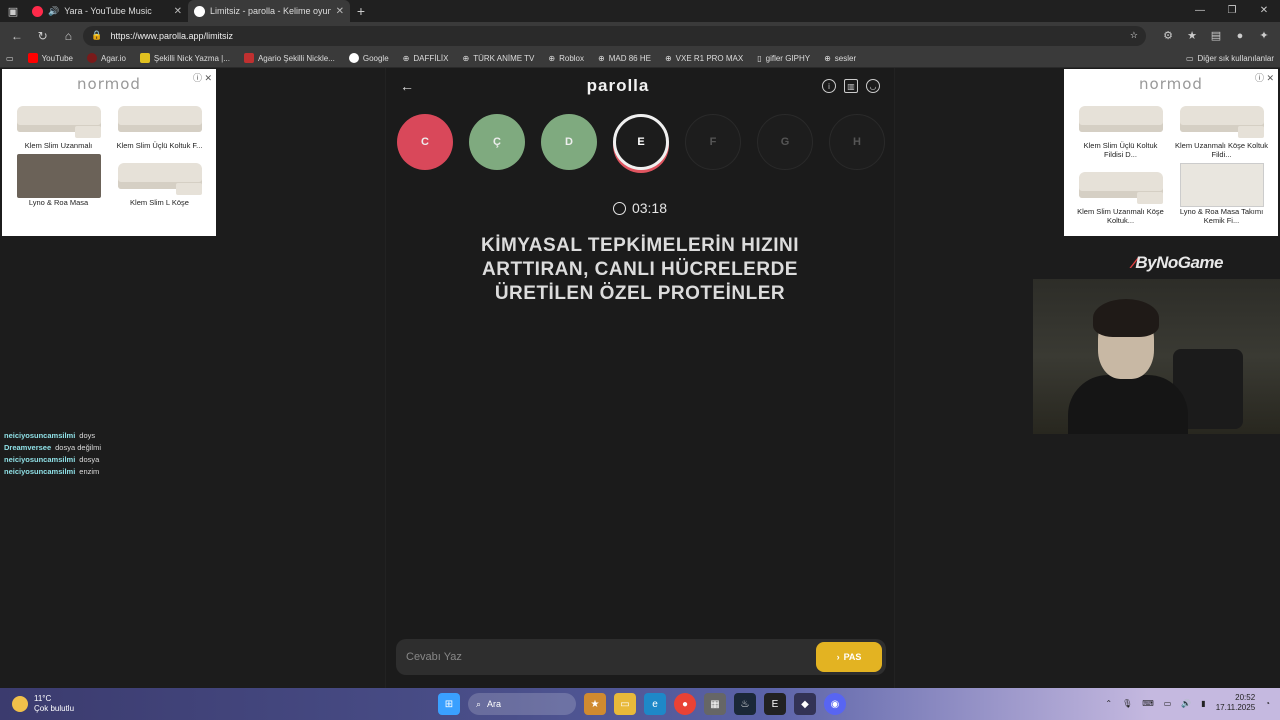 Image resolution: width=1280 pixels, height=720 pixels. I want to click on bookmark-sesler: ⊕ sesler, so click(840, 58).